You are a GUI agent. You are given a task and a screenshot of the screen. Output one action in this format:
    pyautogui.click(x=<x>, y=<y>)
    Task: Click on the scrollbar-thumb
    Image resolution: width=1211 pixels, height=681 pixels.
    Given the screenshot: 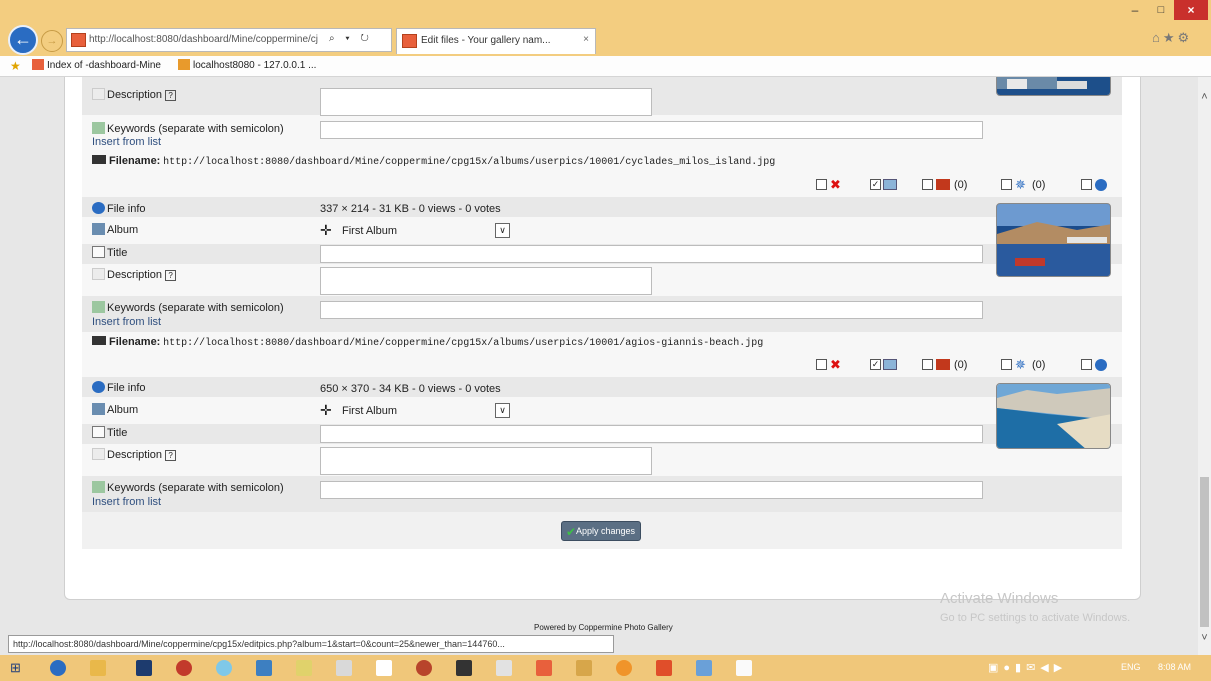 What is the action you would take?
    pyautogui.click(x=1204, y=552)
    